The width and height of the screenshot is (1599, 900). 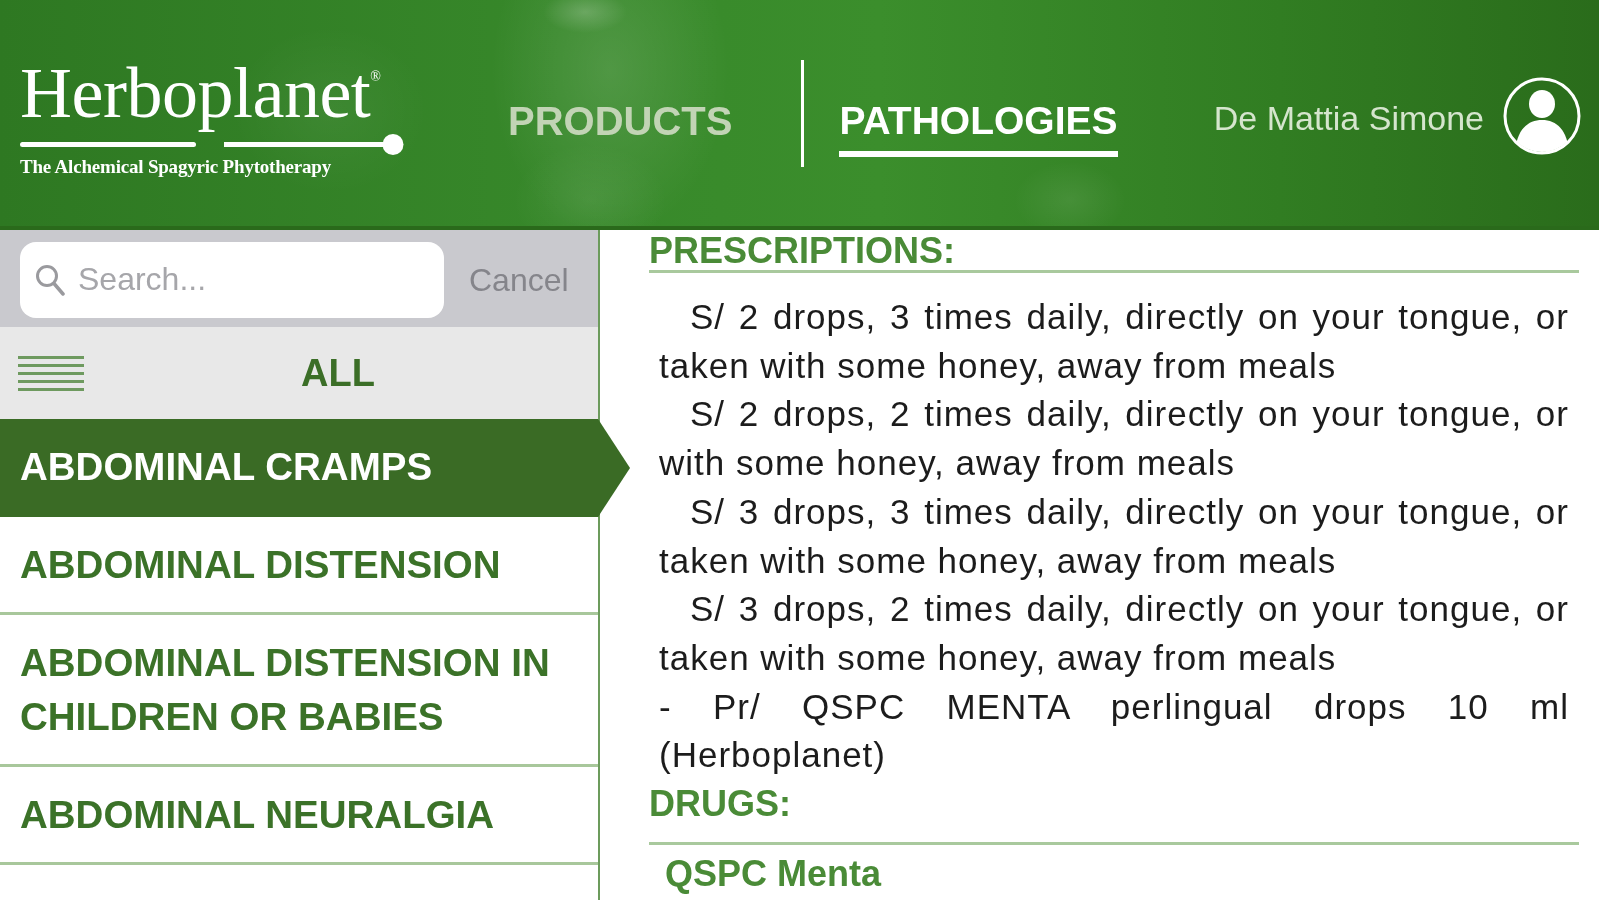 I want to click on user-name: De Mattia Simone, so click(x=1348, y=118).